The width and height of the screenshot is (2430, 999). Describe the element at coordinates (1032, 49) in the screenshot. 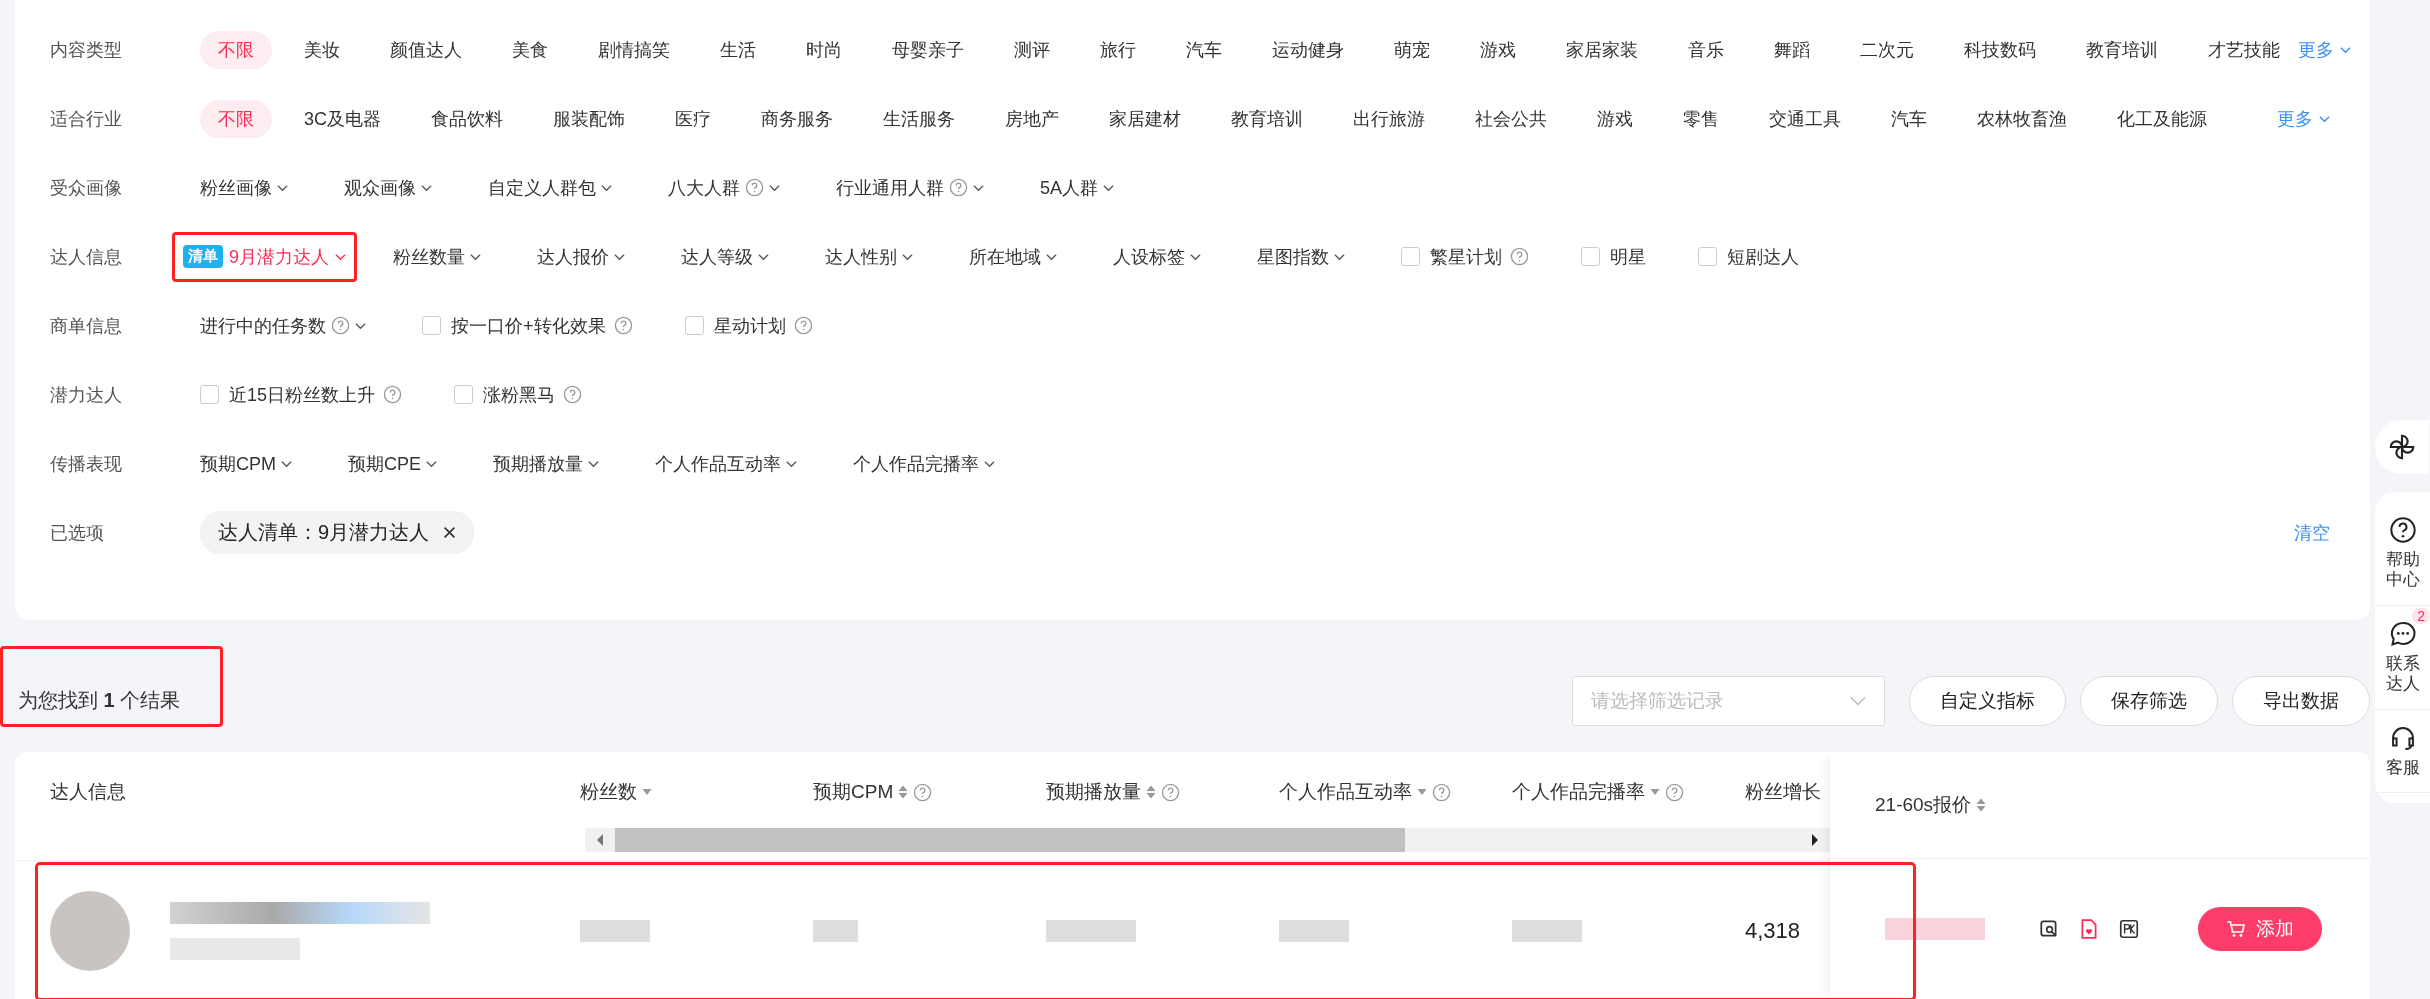

I see `filter-tag: 测评` at that location.